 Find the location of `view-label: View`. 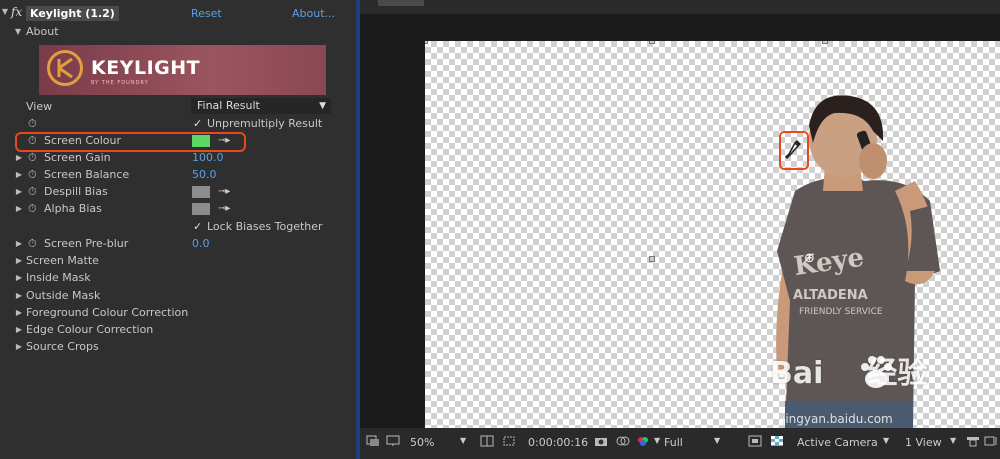

view-label: View is located at coordinates (39, 106).